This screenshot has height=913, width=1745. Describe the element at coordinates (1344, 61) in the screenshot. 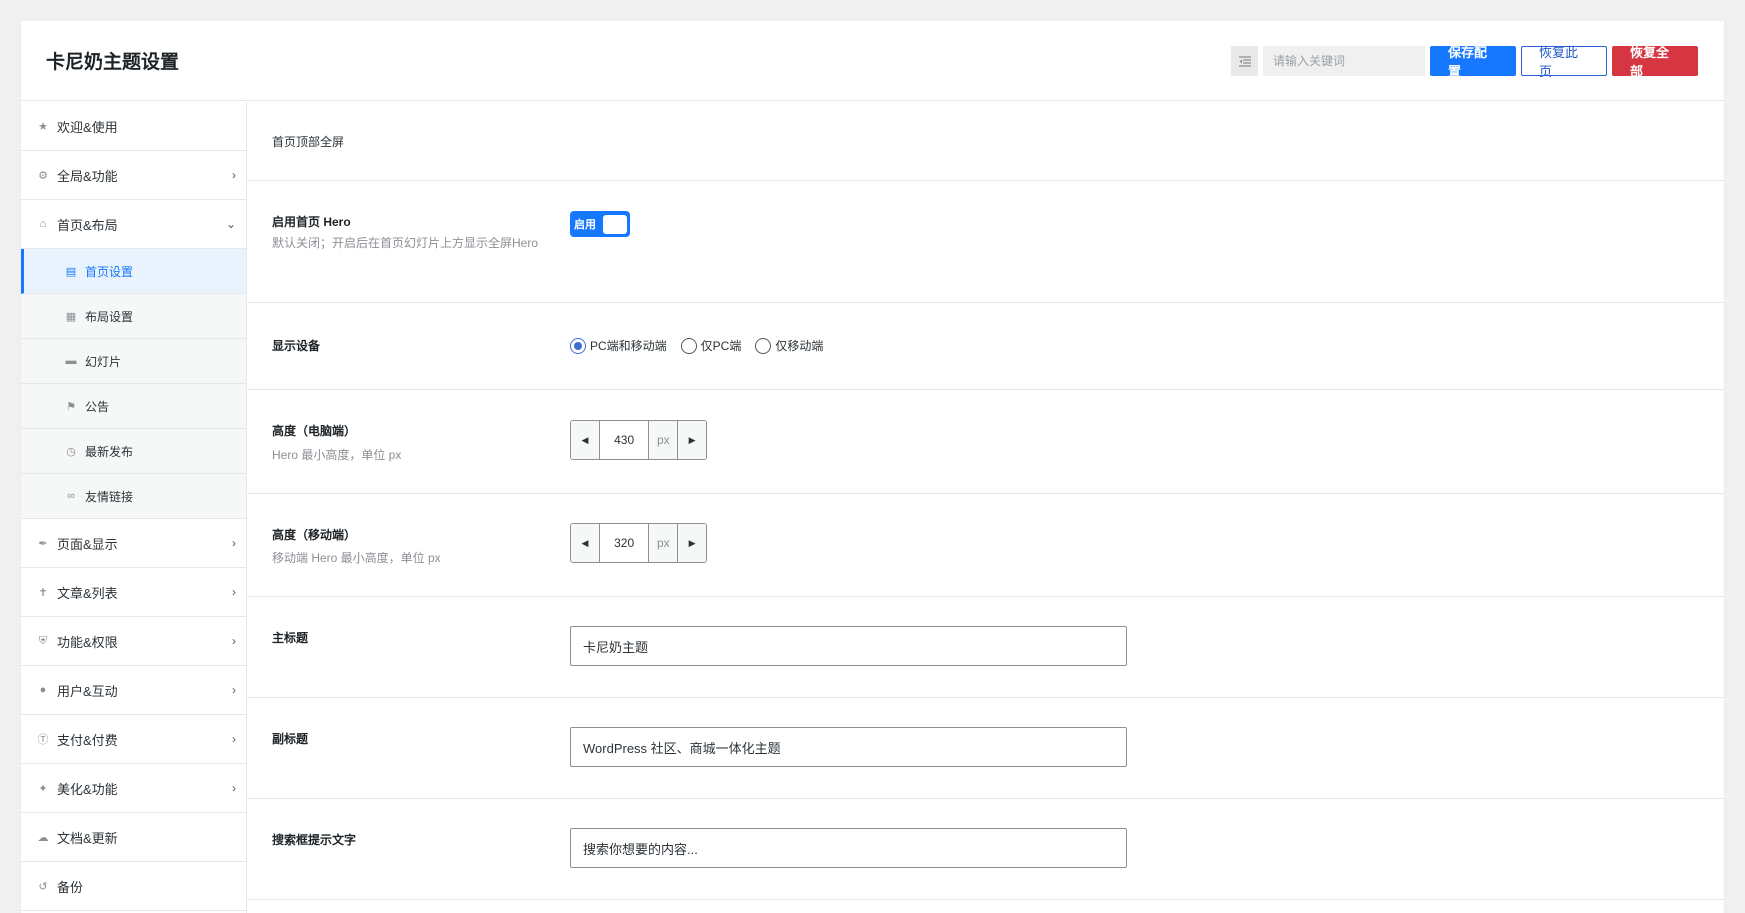

I see `search-input` at that location.